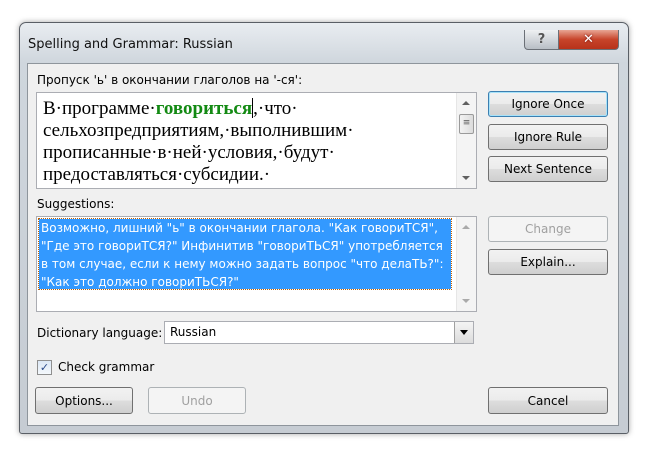 The image size is (651, 457). I want to click on error-word: говориться, so click(204, 108).